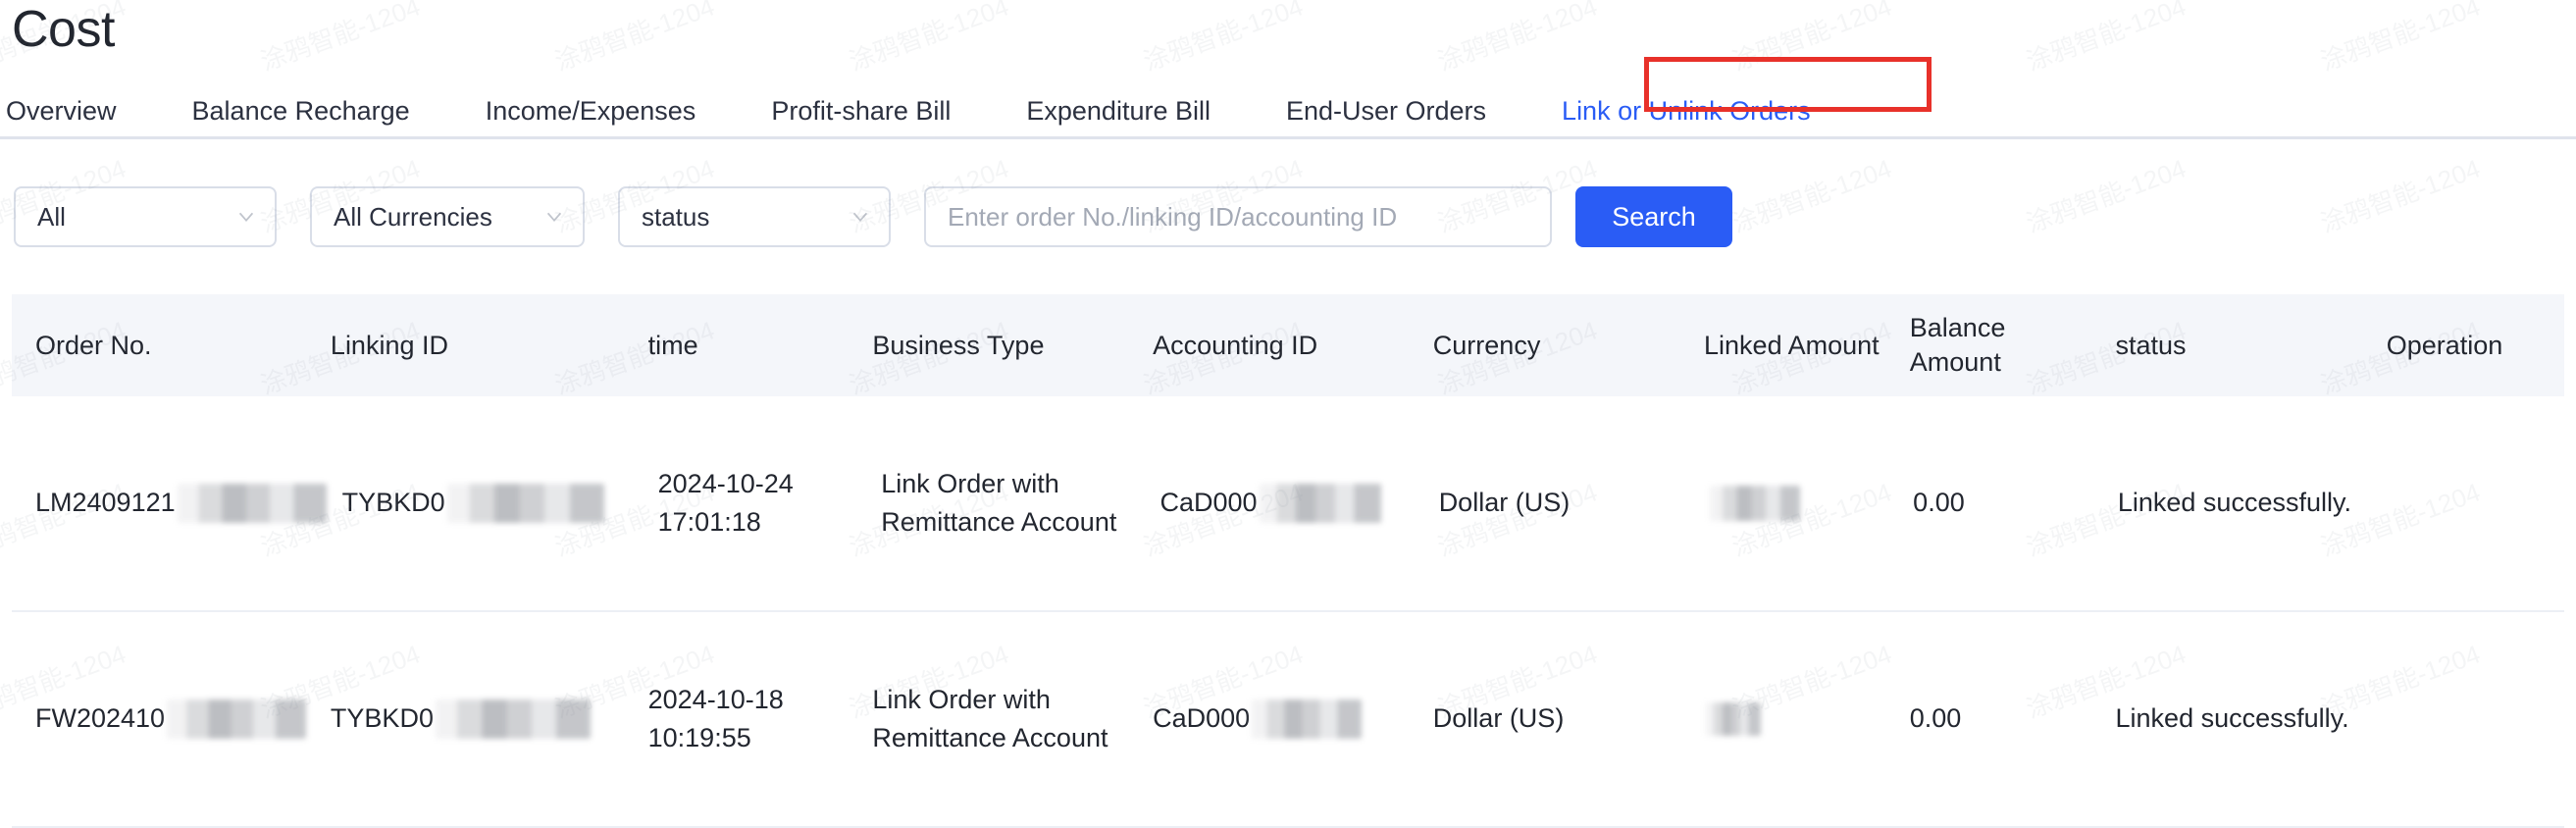 Image resolution: width=2576 pixels, height=828 pixels. I want to click on status-select: status, so click(754, 217).